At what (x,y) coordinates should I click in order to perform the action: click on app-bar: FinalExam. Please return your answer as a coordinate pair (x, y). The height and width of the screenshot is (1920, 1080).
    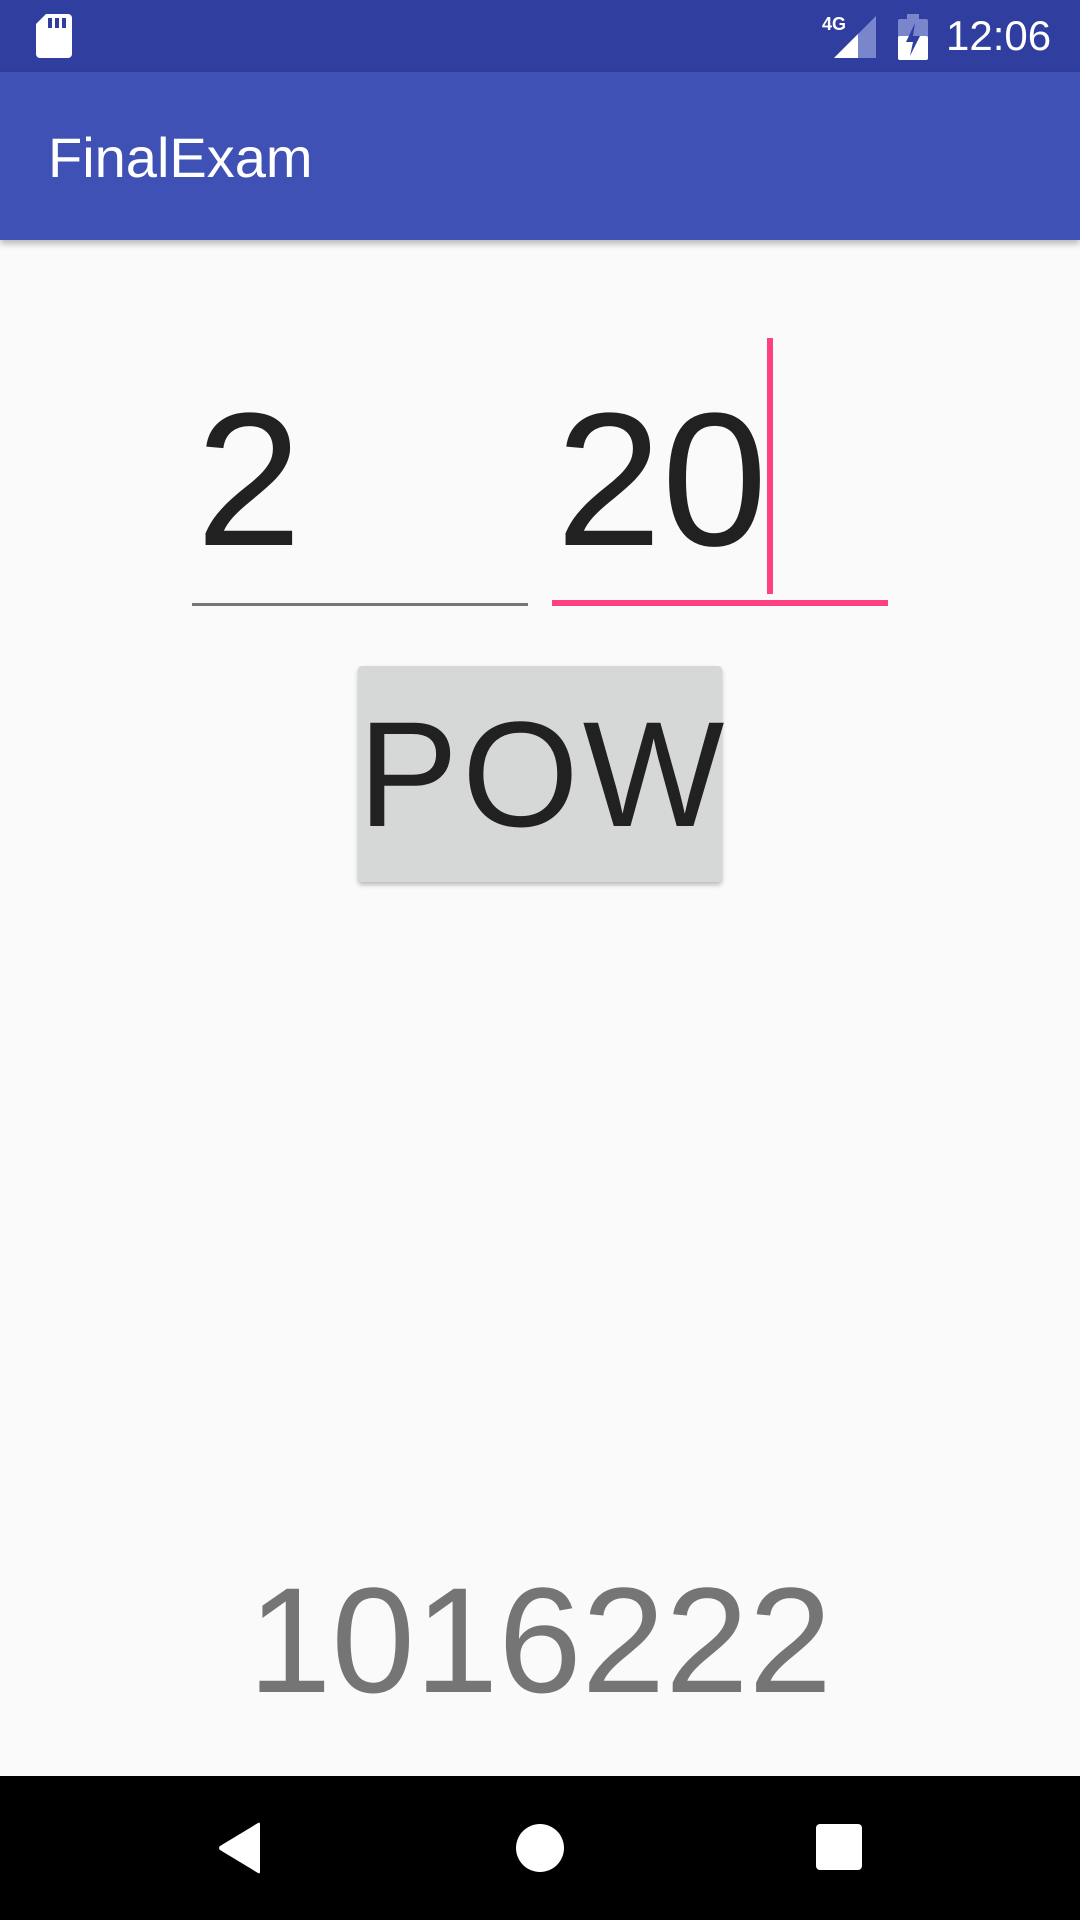
    Looking at the image, I should click on (540, 156).